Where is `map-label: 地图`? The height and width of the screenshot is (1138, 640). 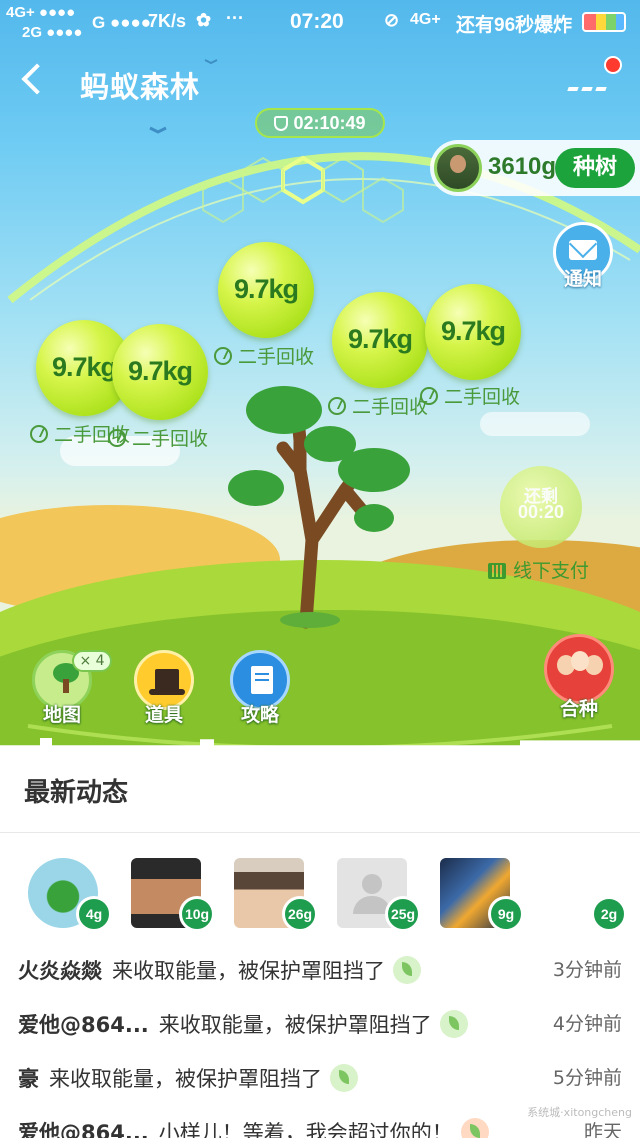 map-label: 地图 is located at coordinates (61, 715).